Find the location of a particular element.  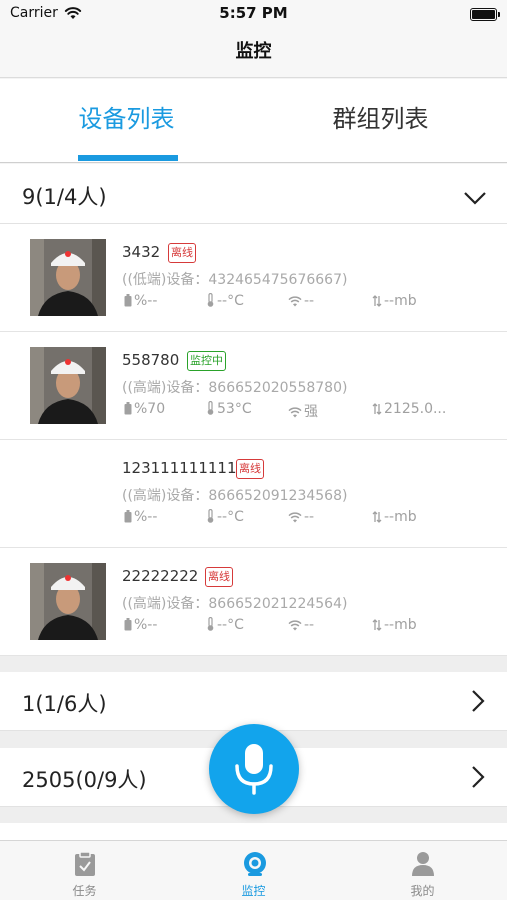

navigation-bar: 监控 is located at coordinates (253, 53).